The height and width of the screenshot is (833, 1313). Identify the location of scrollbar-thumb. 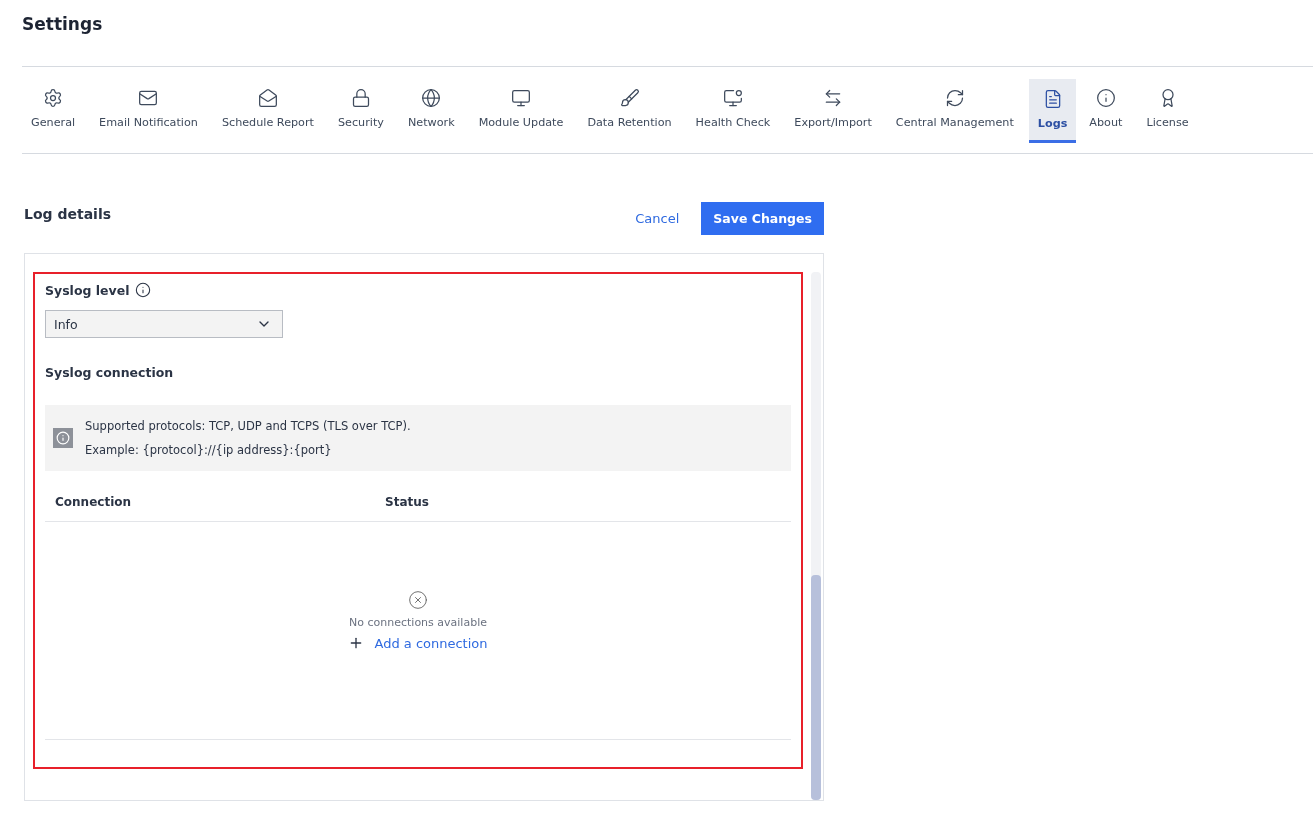
(816, 687).